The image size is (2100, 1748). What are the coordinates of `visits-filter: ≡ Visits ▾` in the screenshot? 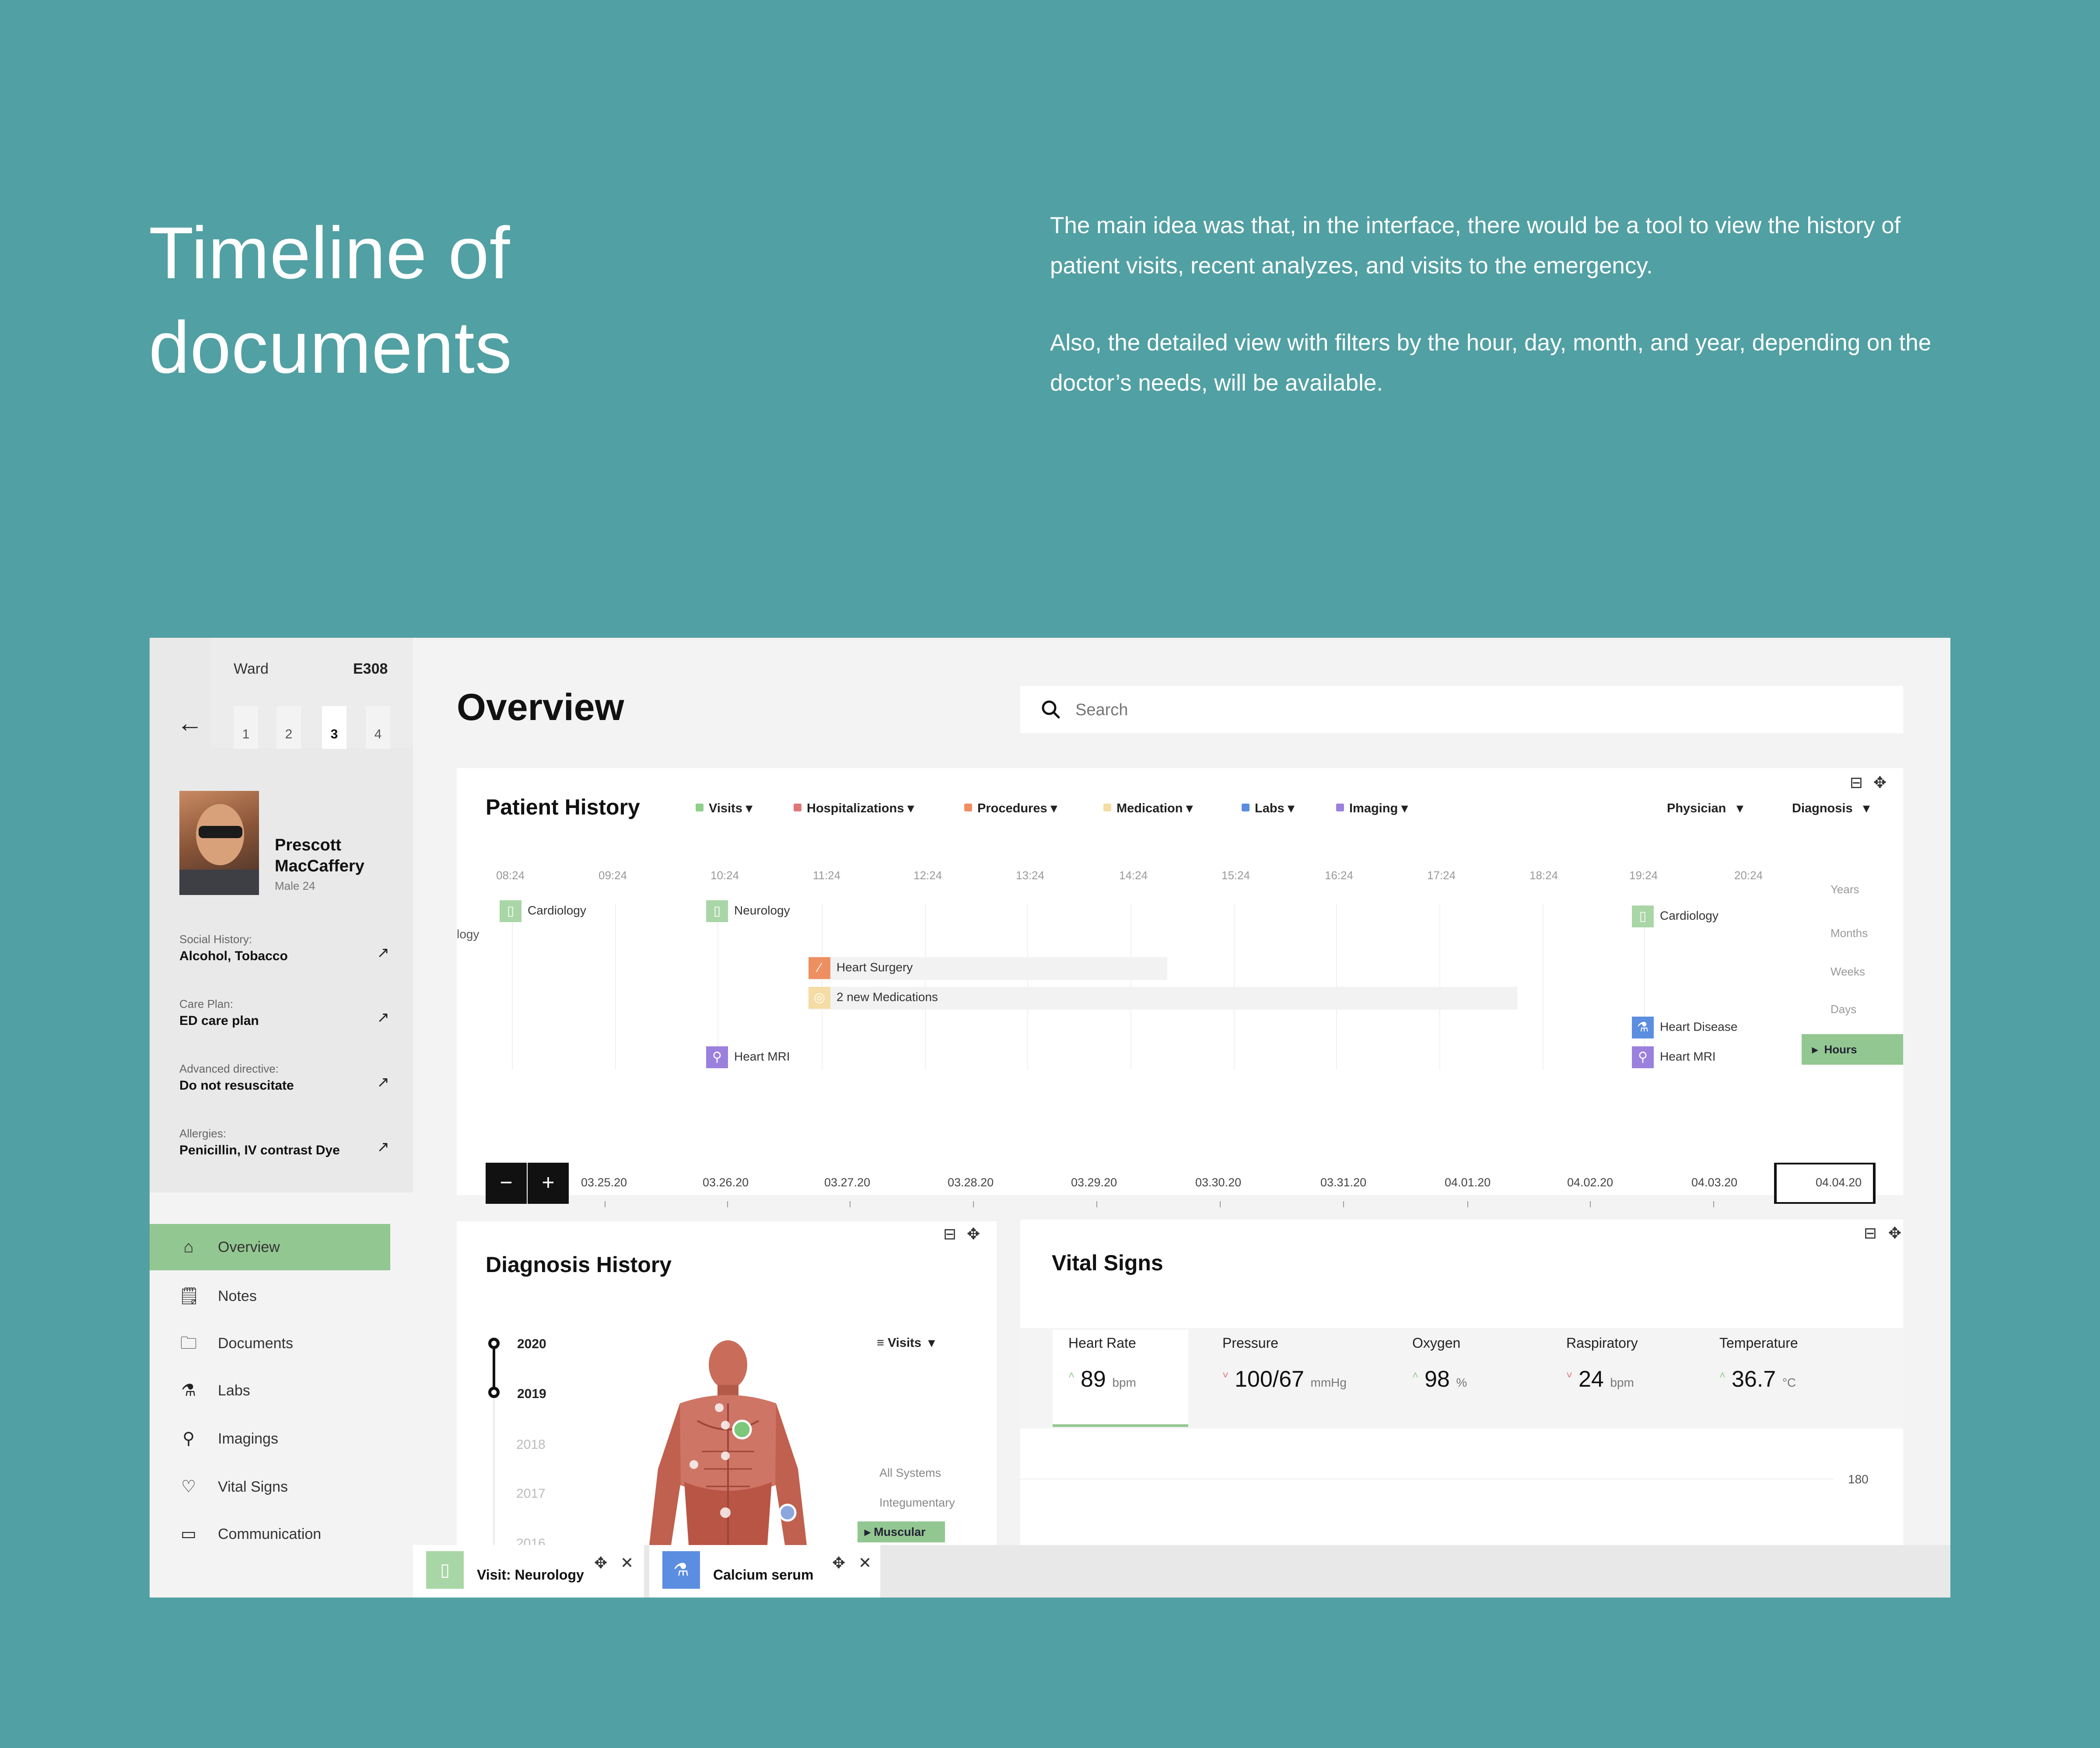 It's located at (906, 1343).